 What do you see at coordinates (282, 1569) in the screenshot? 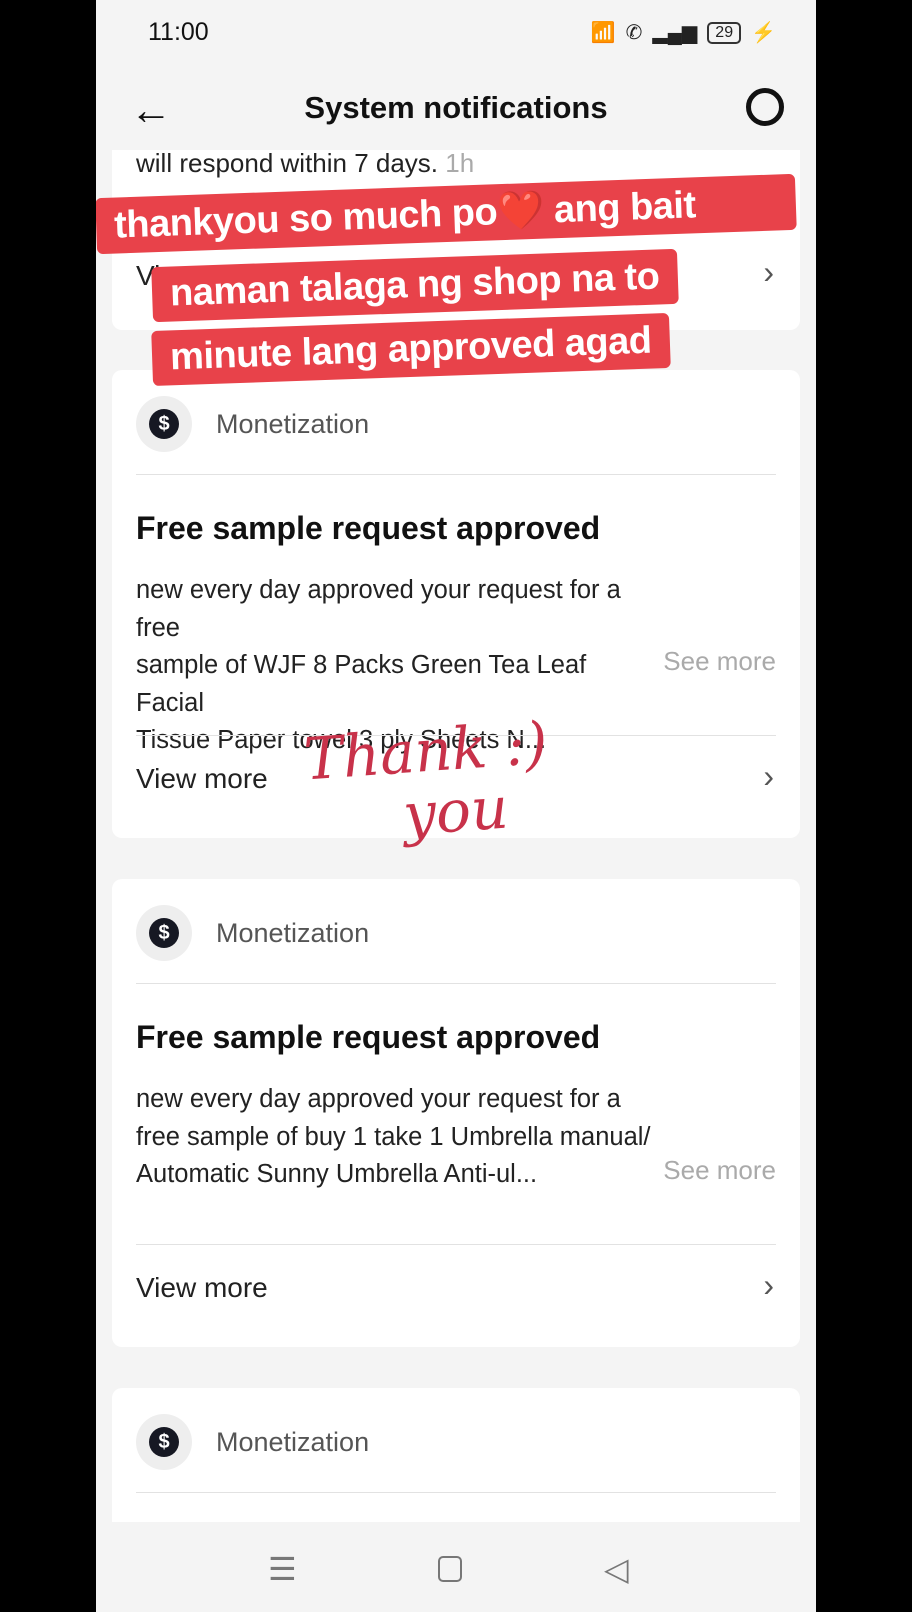
I see `menu-icon: ☰` at bounding box center [282, 1569].